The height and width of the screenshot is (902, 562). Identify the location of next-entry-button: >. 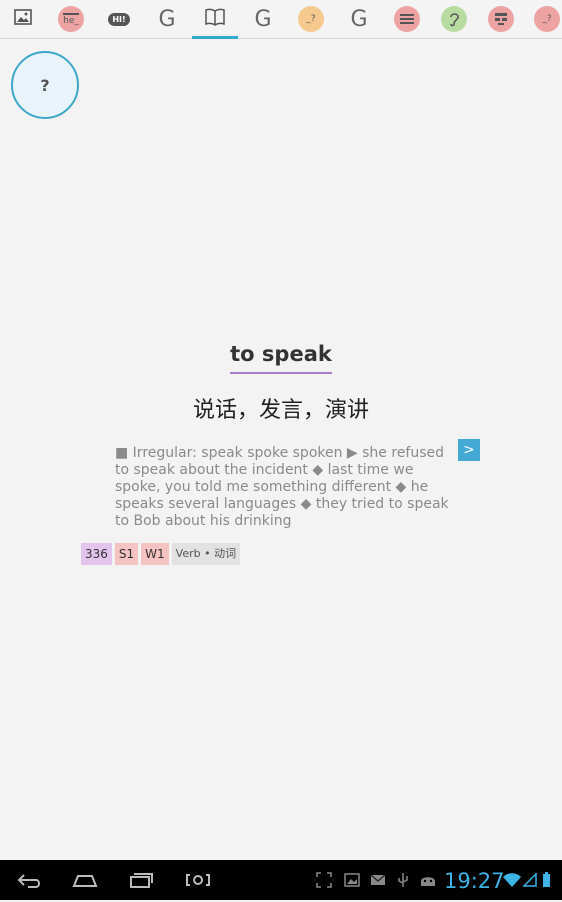
(469, 450).